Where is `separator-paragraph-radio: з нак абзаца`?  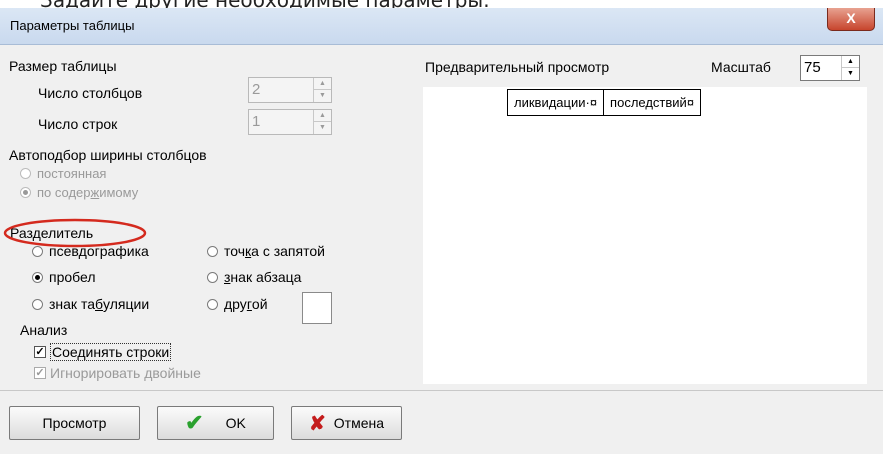
separator-paragraph-radio: з нак абзаца is located at coordinates (254, 277).